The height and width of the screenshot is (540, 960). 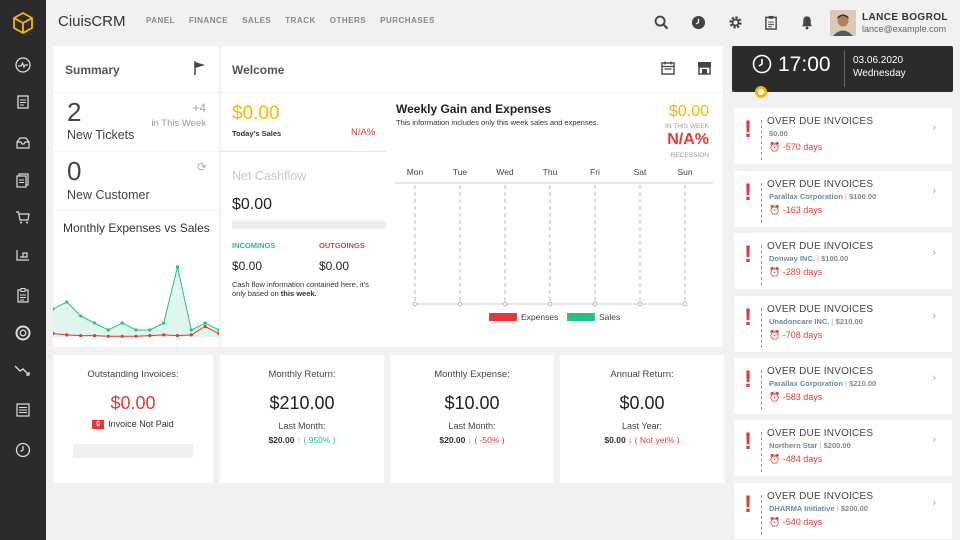 What do you see at coordinates (704, 68) in the screenshot?
I see `store-icon` at bounding box center [704, 68].